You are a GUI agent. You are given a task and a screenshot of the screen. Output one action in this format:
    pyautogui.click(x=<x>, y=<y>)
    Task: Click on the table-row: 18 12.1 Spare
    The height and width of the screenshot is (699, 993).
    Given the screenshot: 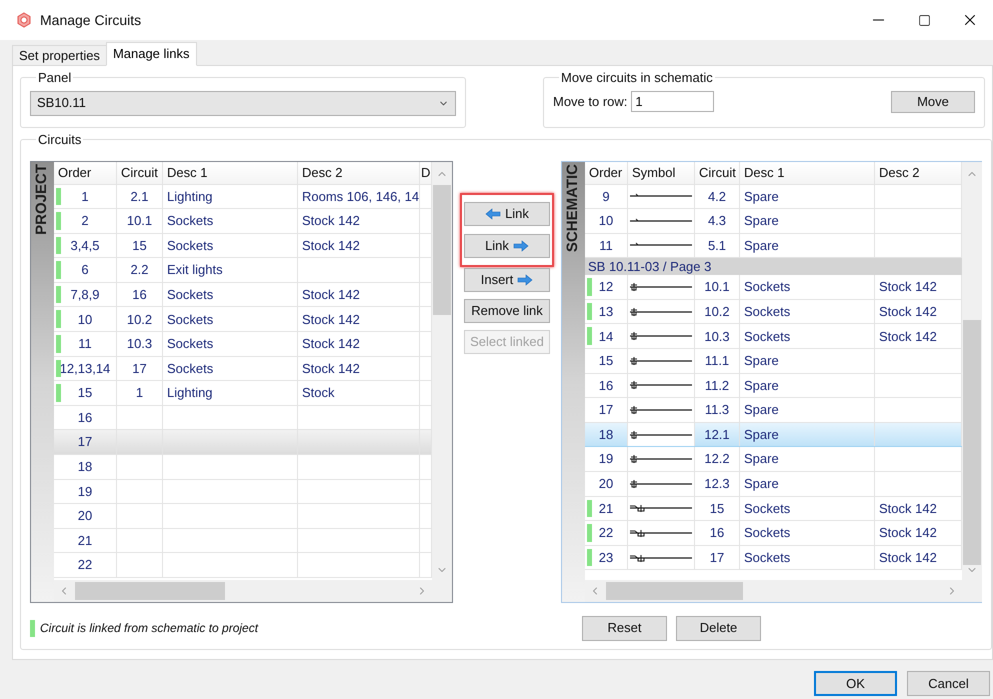 What is the action you would take?
    pyautogui.click(x=773, y=435)
    